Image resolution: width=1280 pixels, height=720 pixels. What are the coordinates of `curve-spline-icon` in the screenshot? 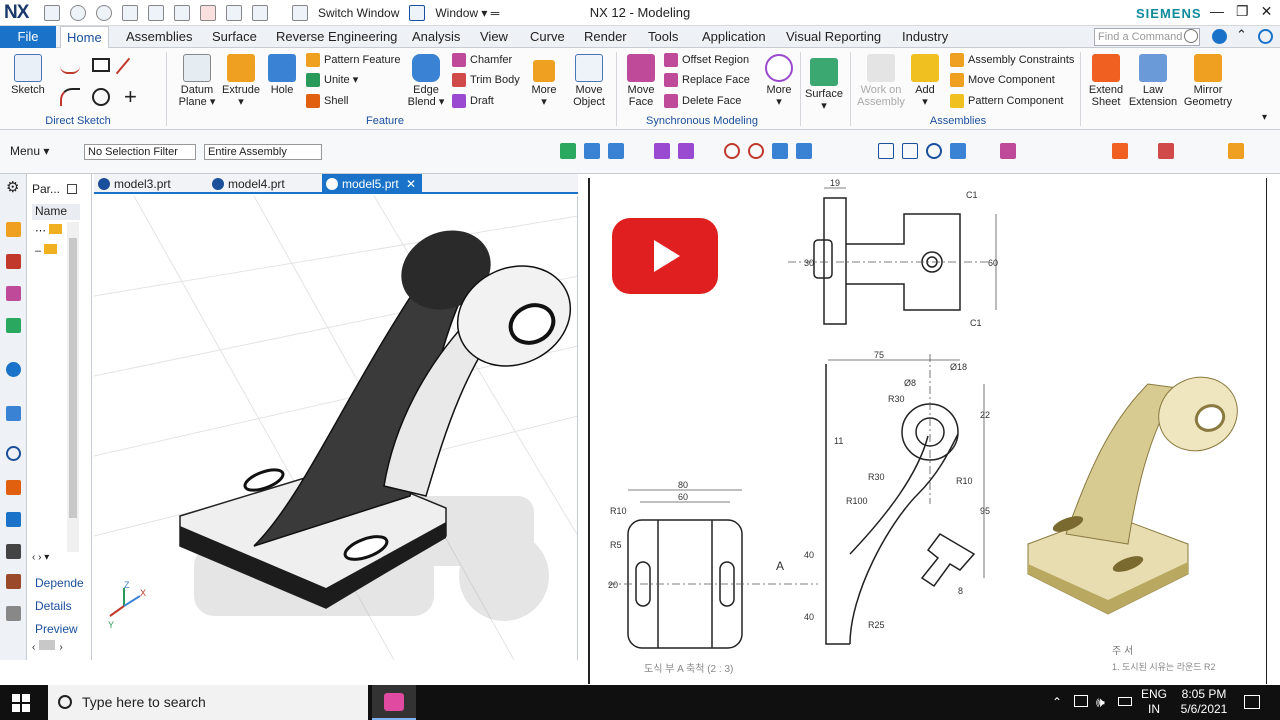 It's located at (70, 66).